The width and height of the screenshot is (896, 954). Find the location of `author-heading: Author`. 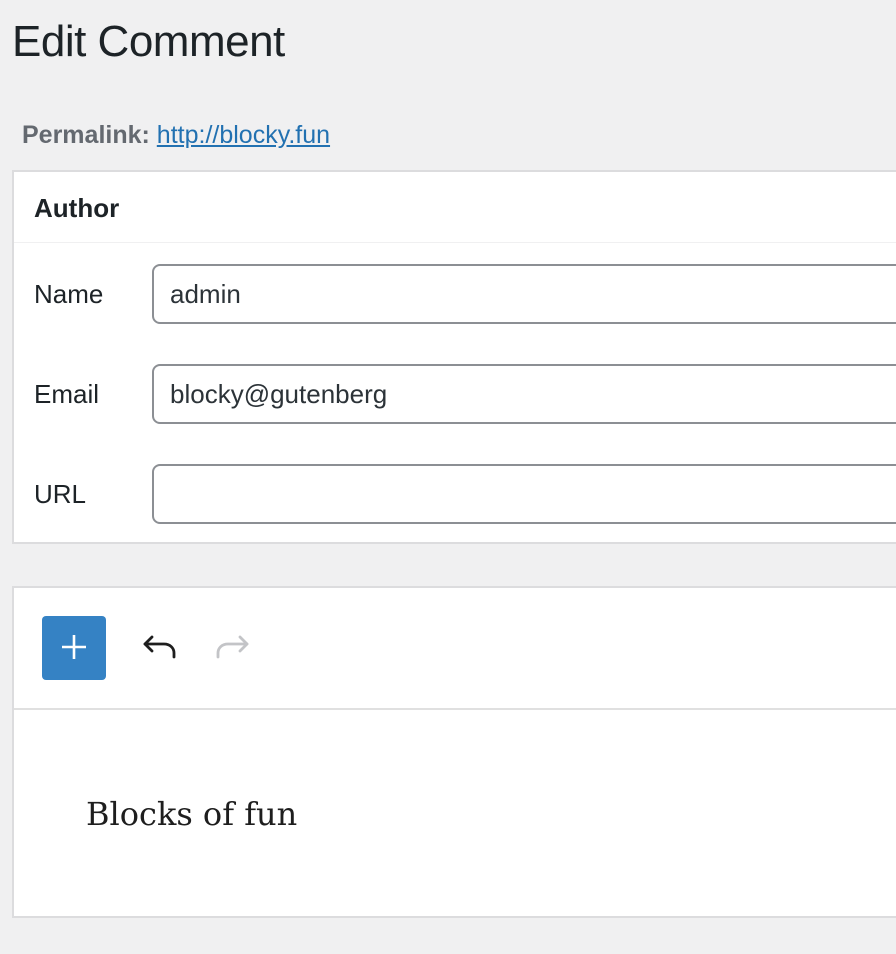

author-heading: Author is located at coordinates (77, 208).